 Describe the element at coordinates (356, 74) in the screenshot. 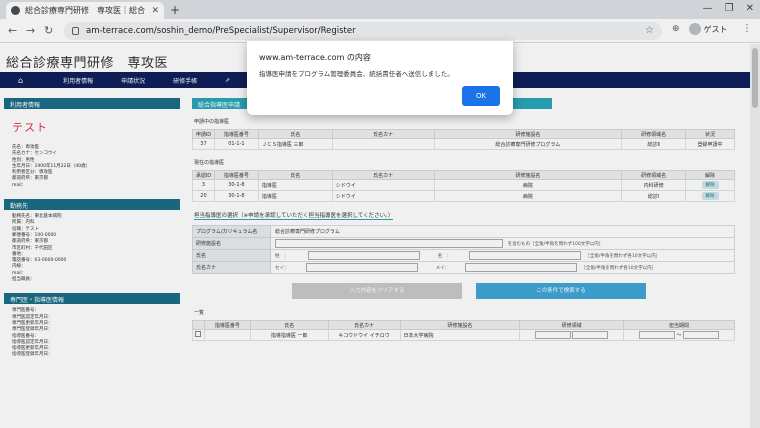

I see `dialog-message: 指導医申請をプログラム管理委員会、統括責任者へ送信しました。` at that location.